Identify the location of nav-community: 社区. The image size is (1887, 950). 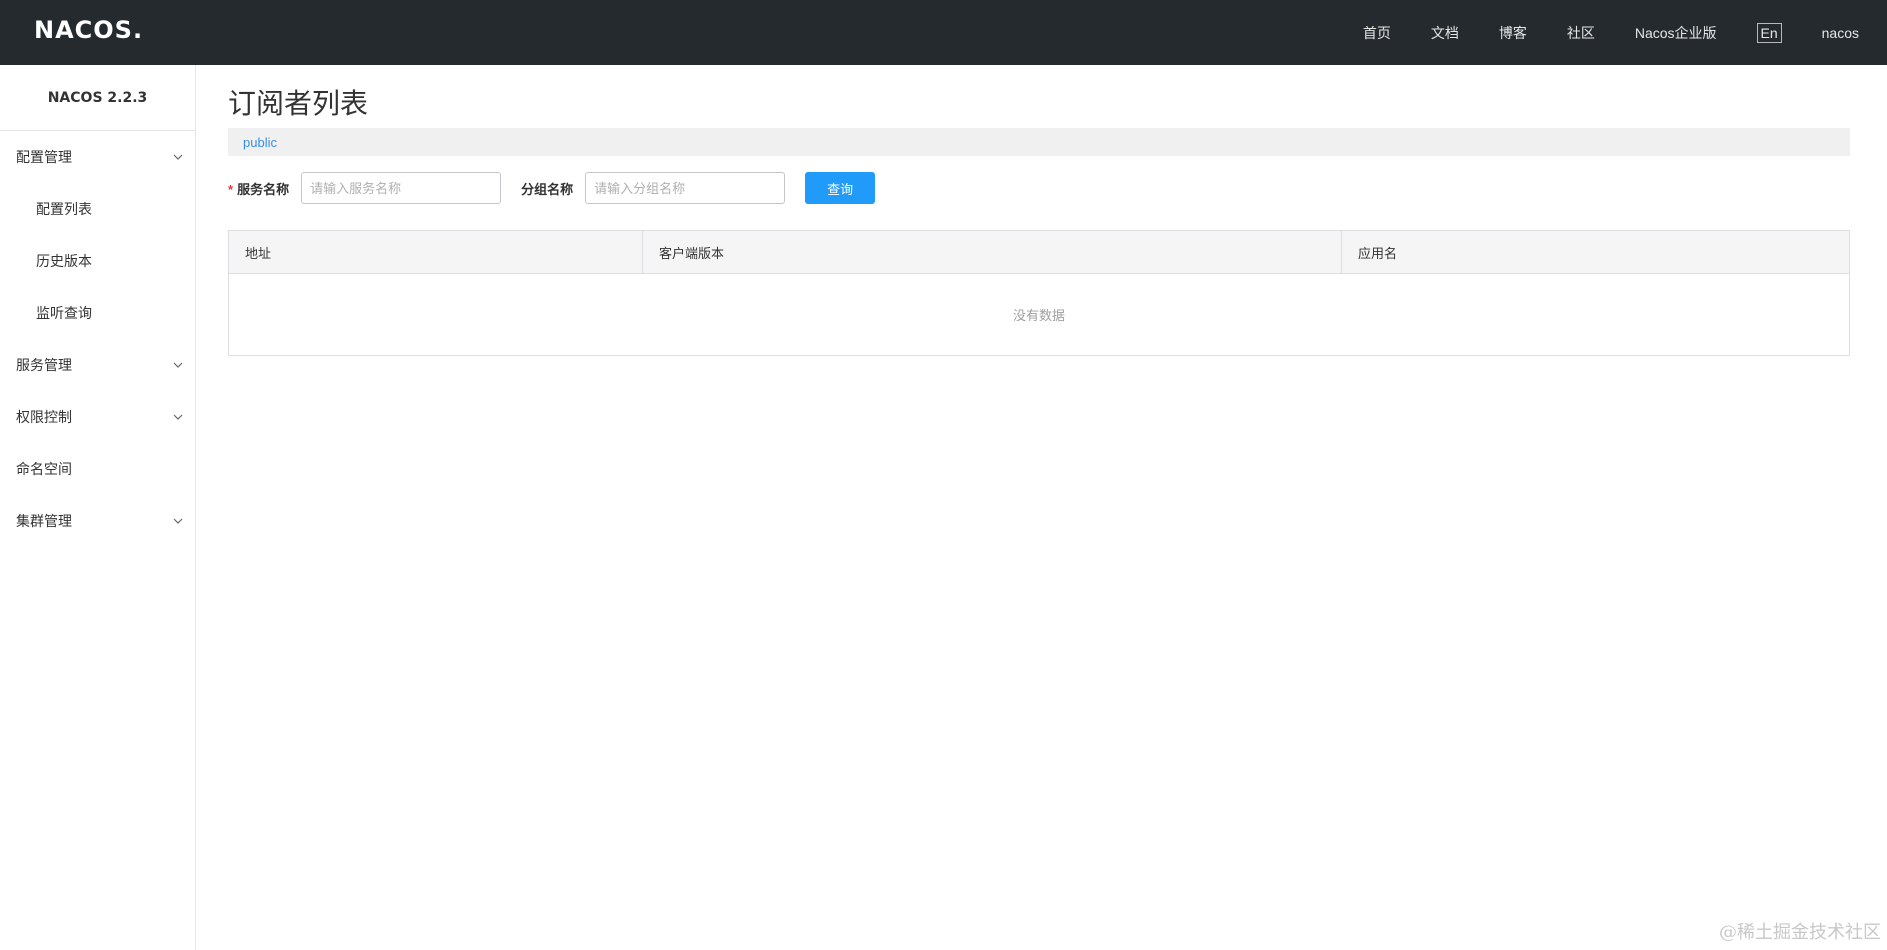
(1581, 33).